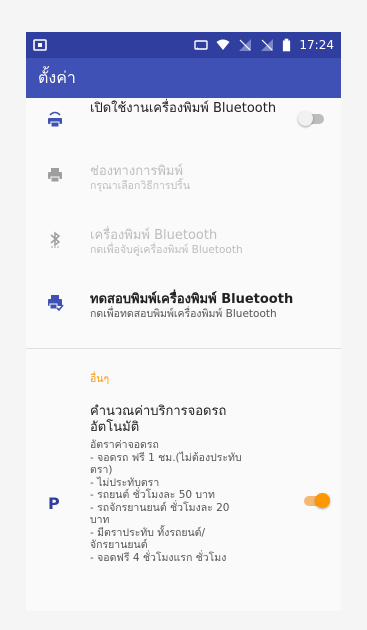  Describe the element at coordinates (158, 419) in the screenshot. I see `setting-title: คำนวณค่าบริการจอดรถ อัตโนมัติ` at that location.